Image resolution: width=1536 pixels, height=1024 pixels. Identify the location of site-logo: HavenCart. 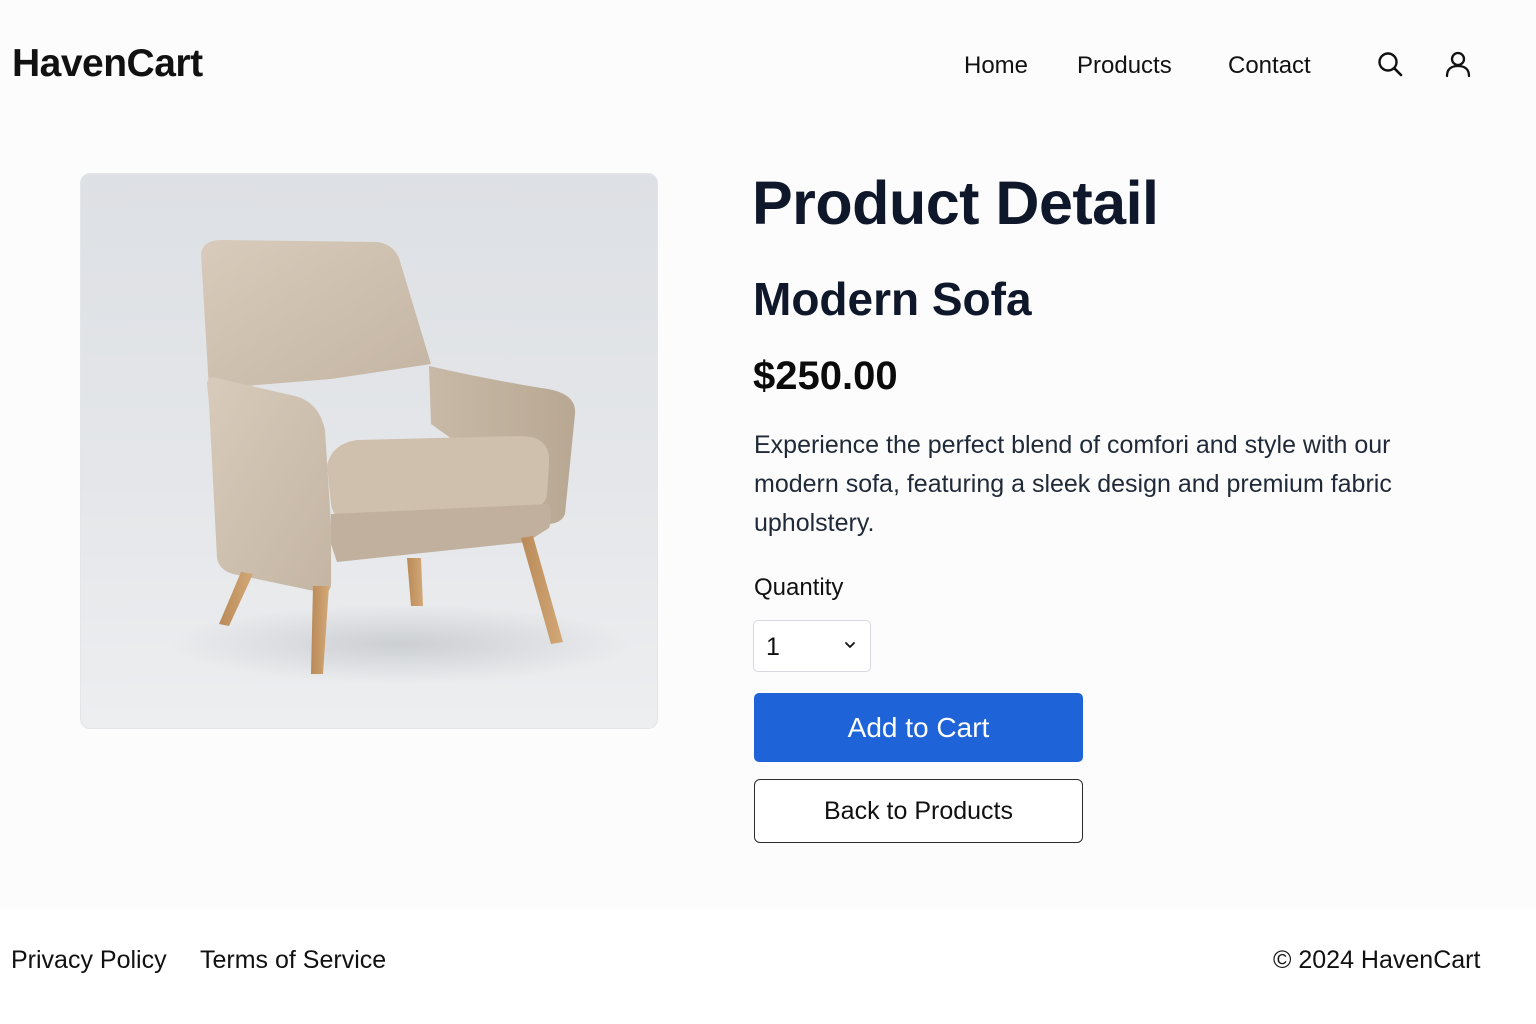
(107, 64).